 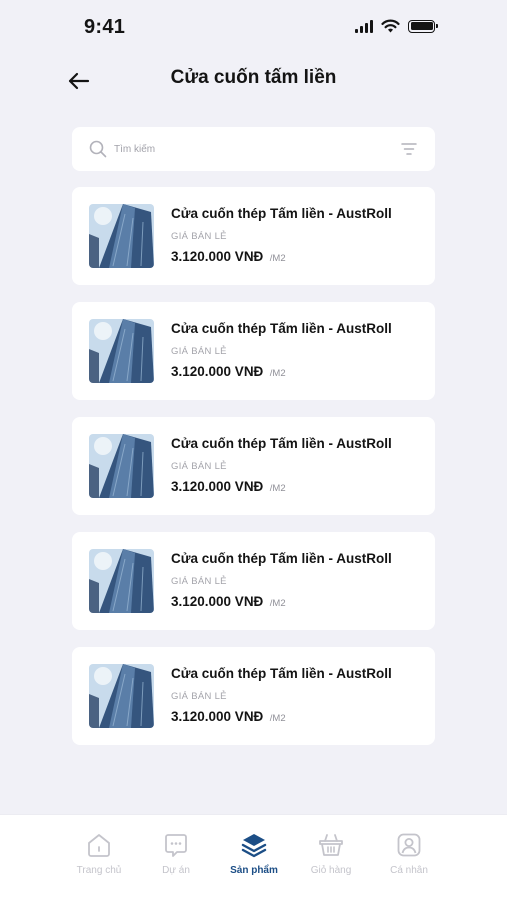 I want to click on layers-icon, so click(x=254, y=845).